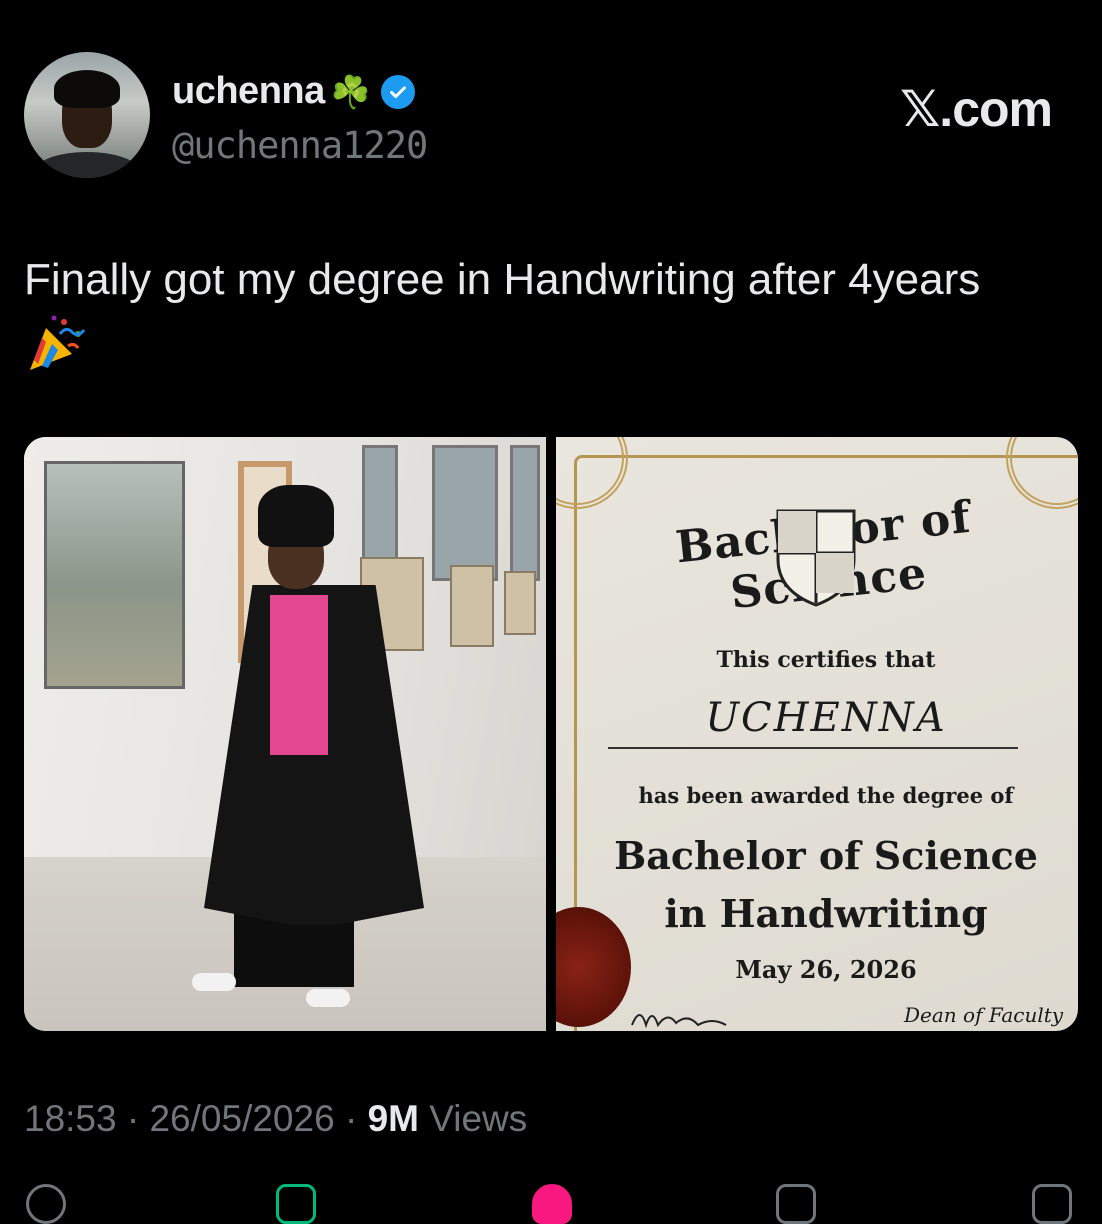 The image size is (1102, 1224). What do you see at coordinates (328, 998) in the screenshot?
I see `right-shoe` at bounding box center [328, 998].